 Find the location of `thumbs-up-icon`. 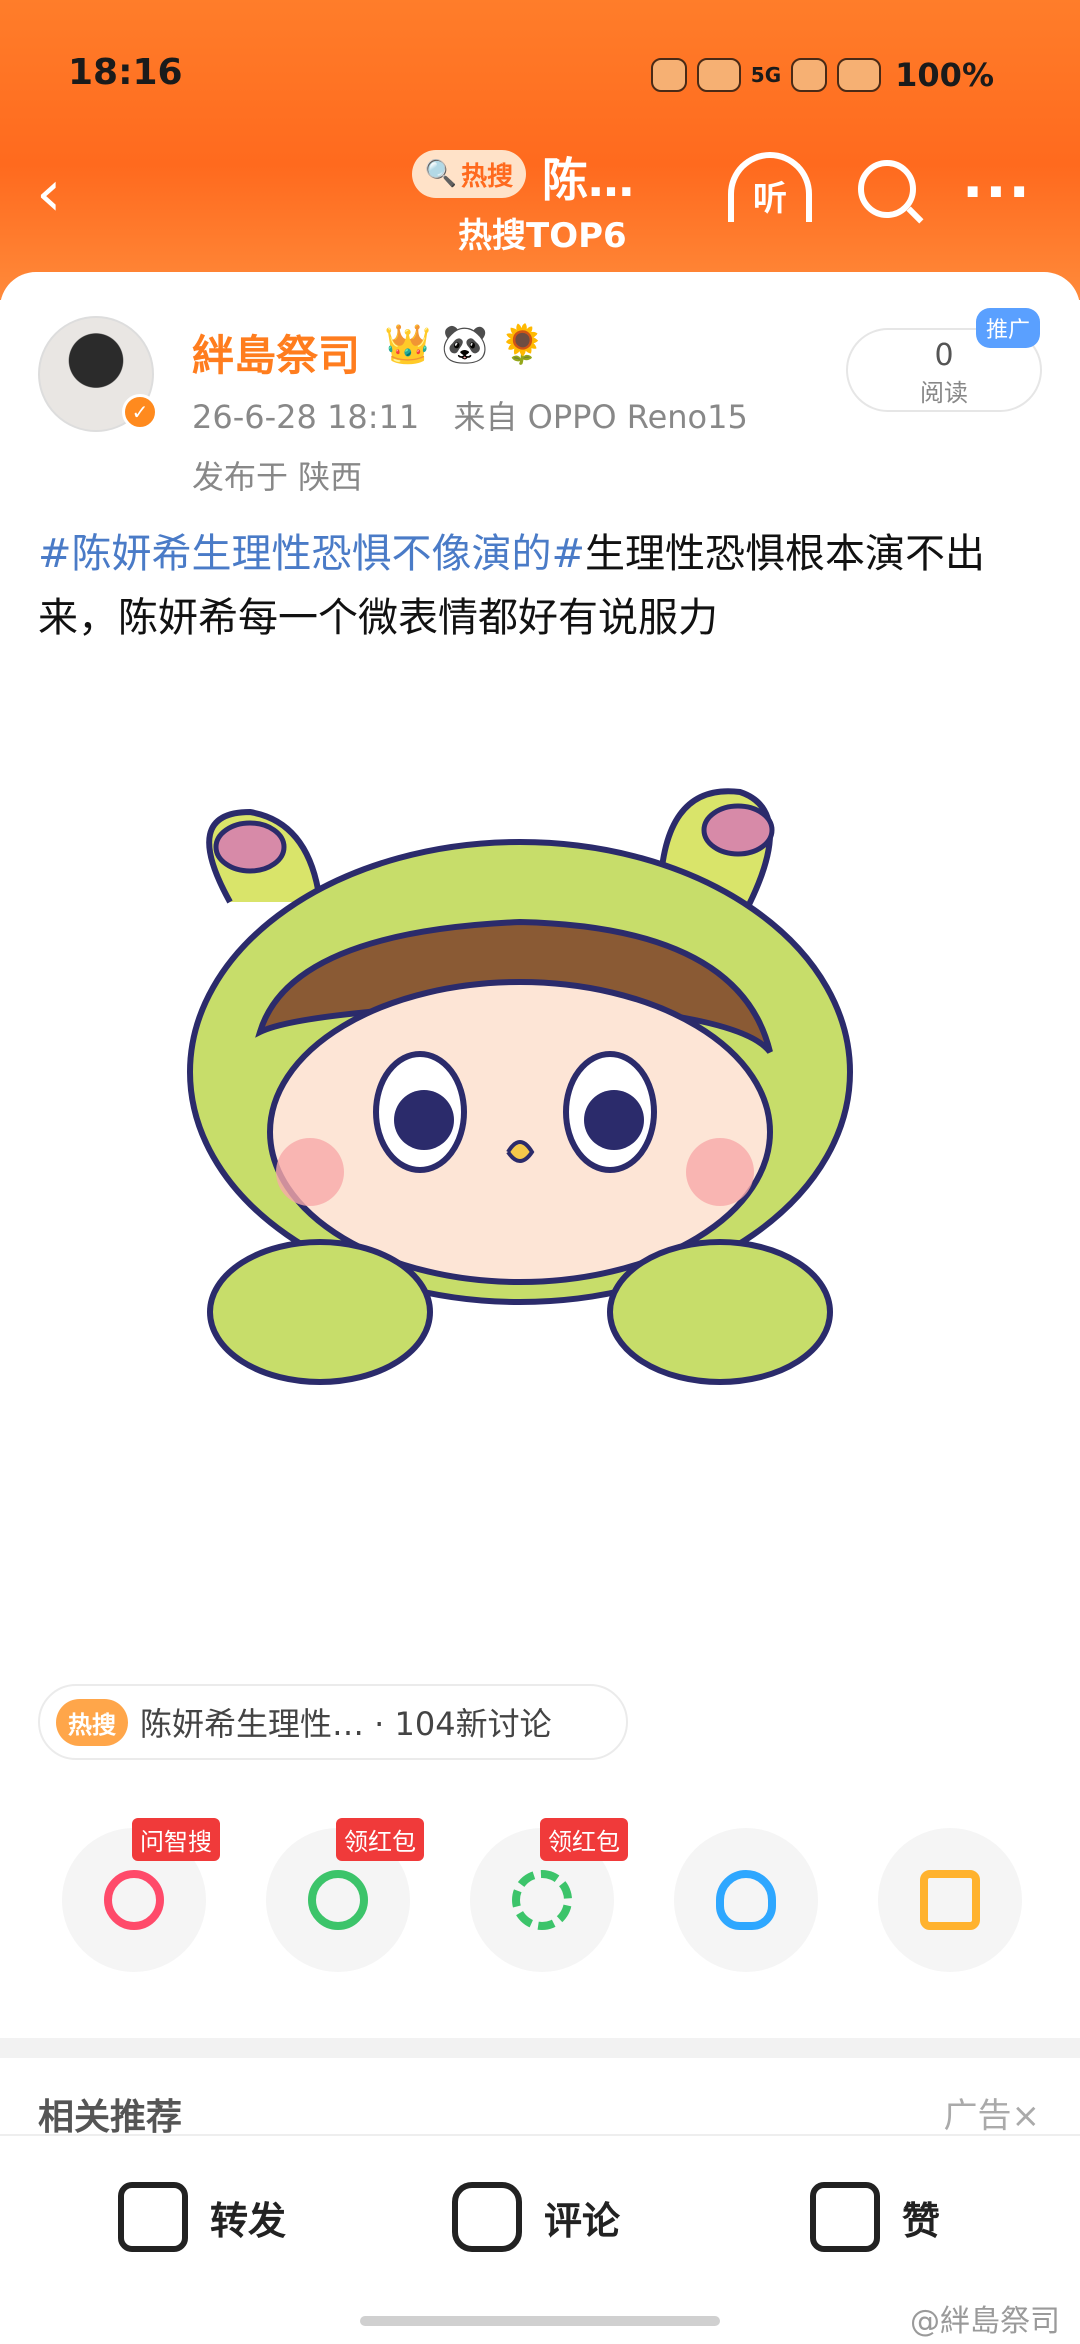

thumbs-up-icon is located at coordinates (845, 2217).